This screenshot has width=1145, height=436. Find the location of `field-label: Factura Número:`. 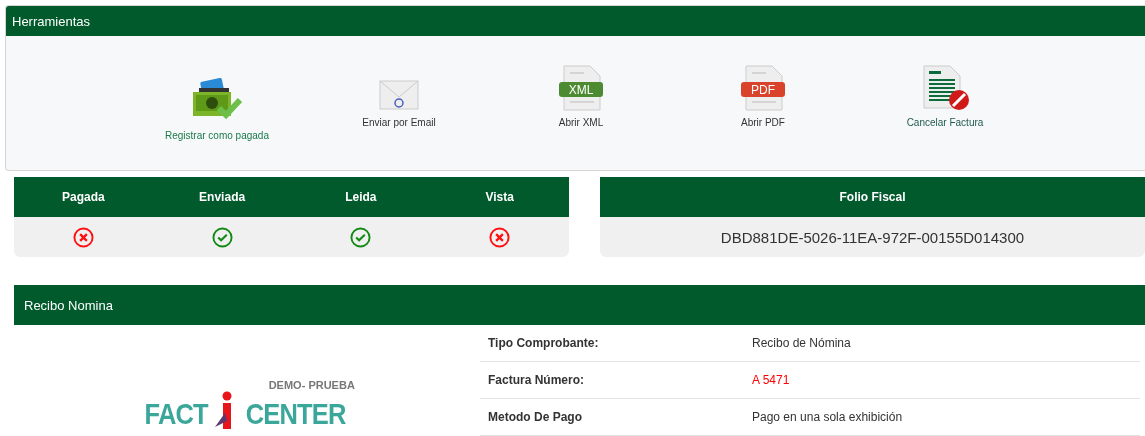

field-label: Factura Número: is located at coordinates (537, 380).